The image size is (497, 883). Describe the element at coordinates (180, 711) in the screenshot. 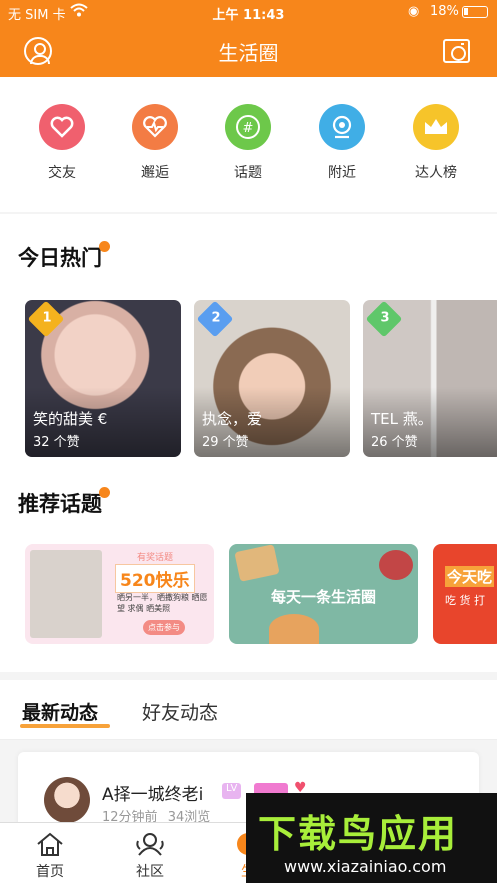

I see `tab-friends: 好友动态` at that location.